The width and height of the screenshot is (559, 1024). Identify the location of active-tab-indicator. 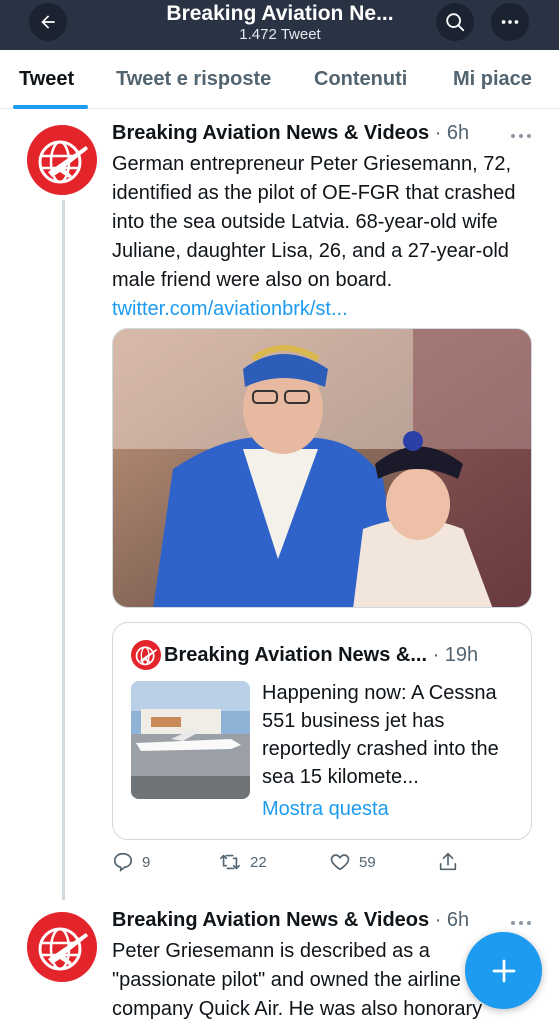
(50, 107).